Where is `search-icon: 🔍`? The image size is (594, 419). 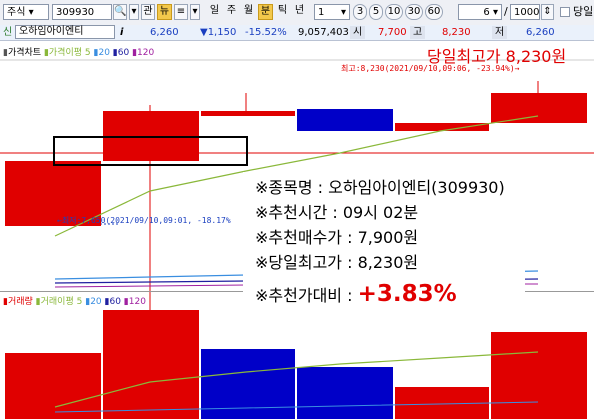
search-icon: 🔍 is located at coordinates (120, 12).